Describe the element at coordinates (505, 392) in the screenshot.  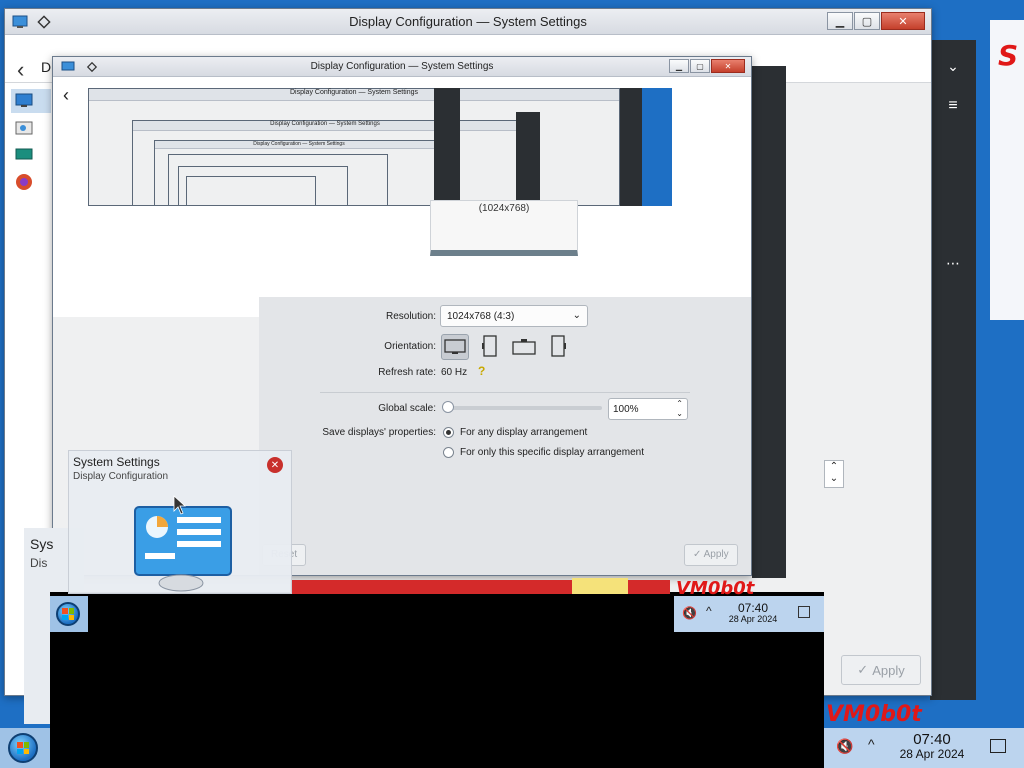
I see `separator` at that location.